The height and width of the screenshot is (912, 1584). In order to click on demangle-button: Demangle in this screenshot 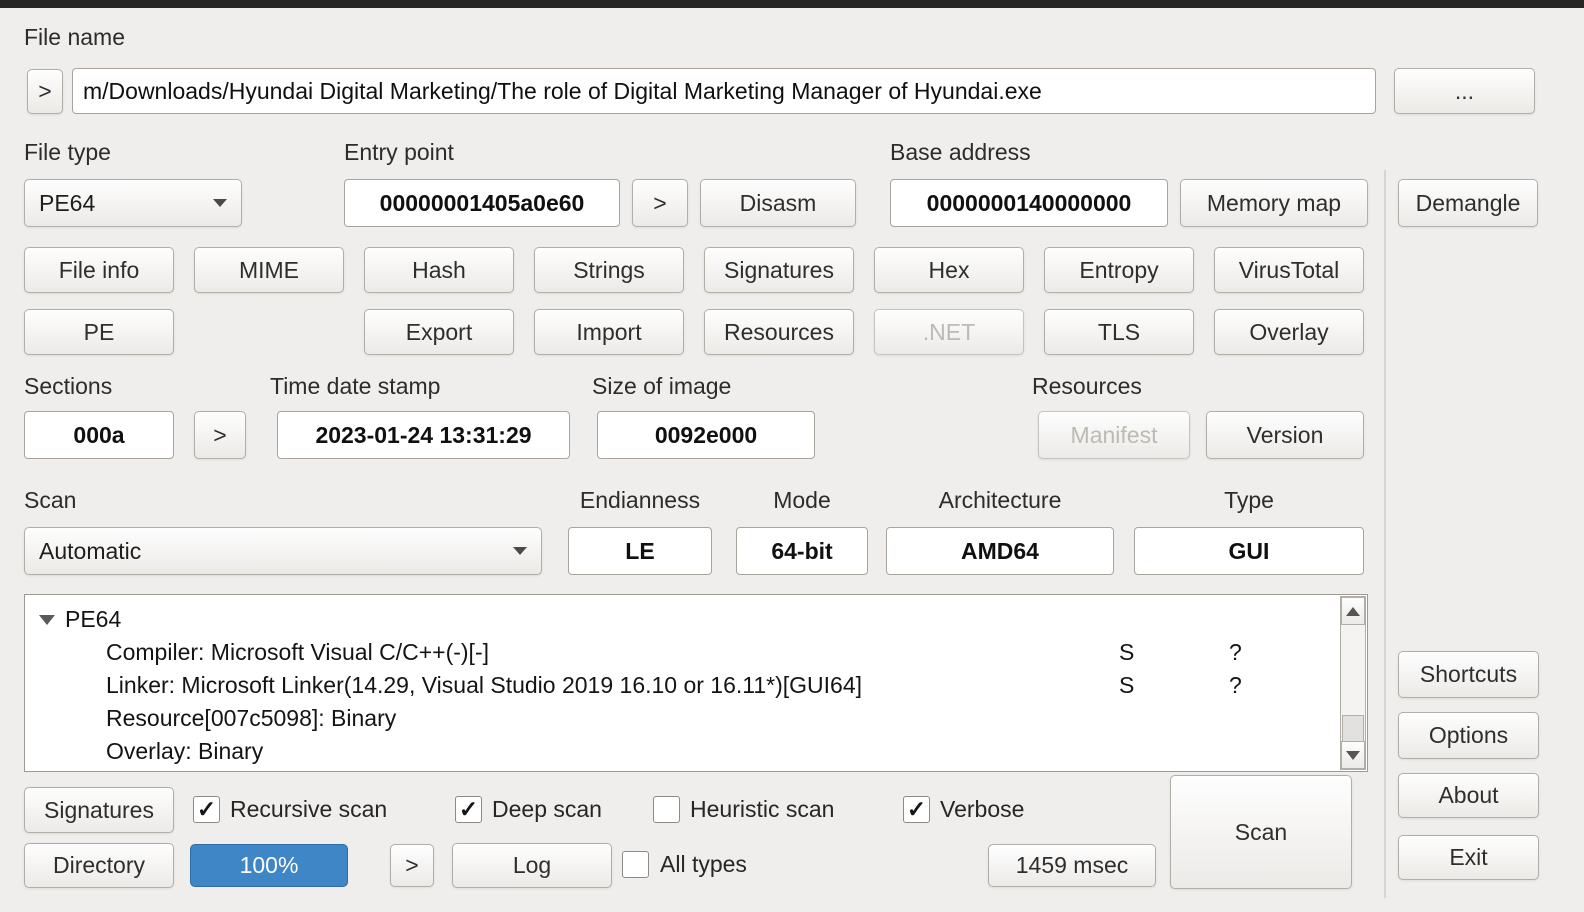, I will do `click(1468, 203)`.